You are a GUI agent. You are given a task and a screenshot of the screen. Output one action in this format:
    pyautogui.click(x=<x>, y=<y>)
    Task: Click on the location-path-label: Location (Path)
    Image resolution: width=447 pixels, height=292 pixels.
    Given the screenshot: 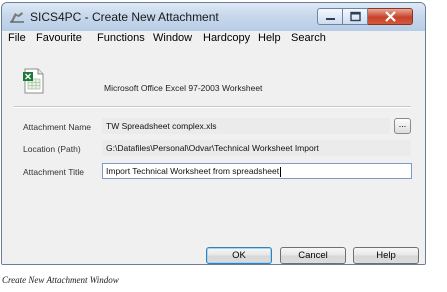 What is the action you would take?
    pyautogui.click(x=52, y=149)
    